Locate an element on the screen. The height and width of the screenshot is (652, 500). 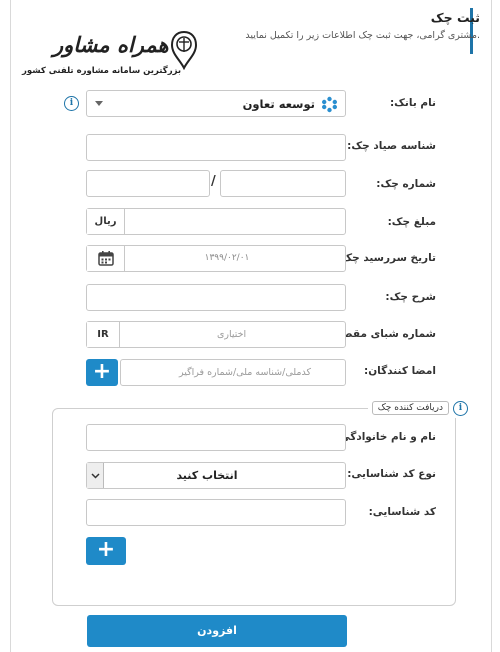
id-type-select: انتخاب کنید is located at coordinates (216, 475).